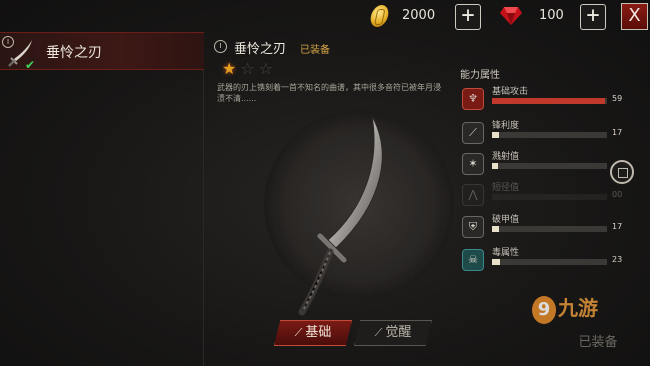 This screenshot has height=366, width=650. What do you see at coordinates (598, 343) in the screenshot?
I see `equip-button: 已装备` at bounding box center [598, 343].